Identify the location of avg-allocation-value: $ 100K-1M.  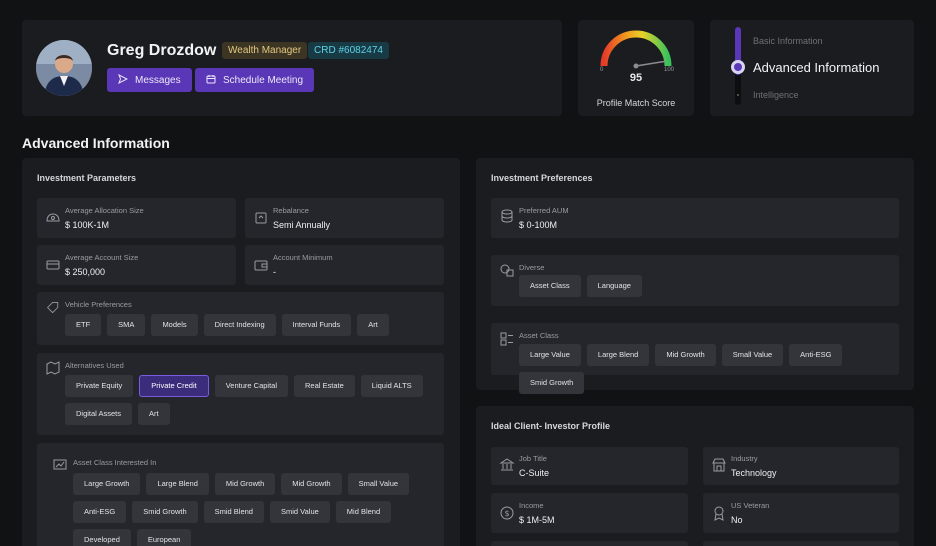
(87, 225).